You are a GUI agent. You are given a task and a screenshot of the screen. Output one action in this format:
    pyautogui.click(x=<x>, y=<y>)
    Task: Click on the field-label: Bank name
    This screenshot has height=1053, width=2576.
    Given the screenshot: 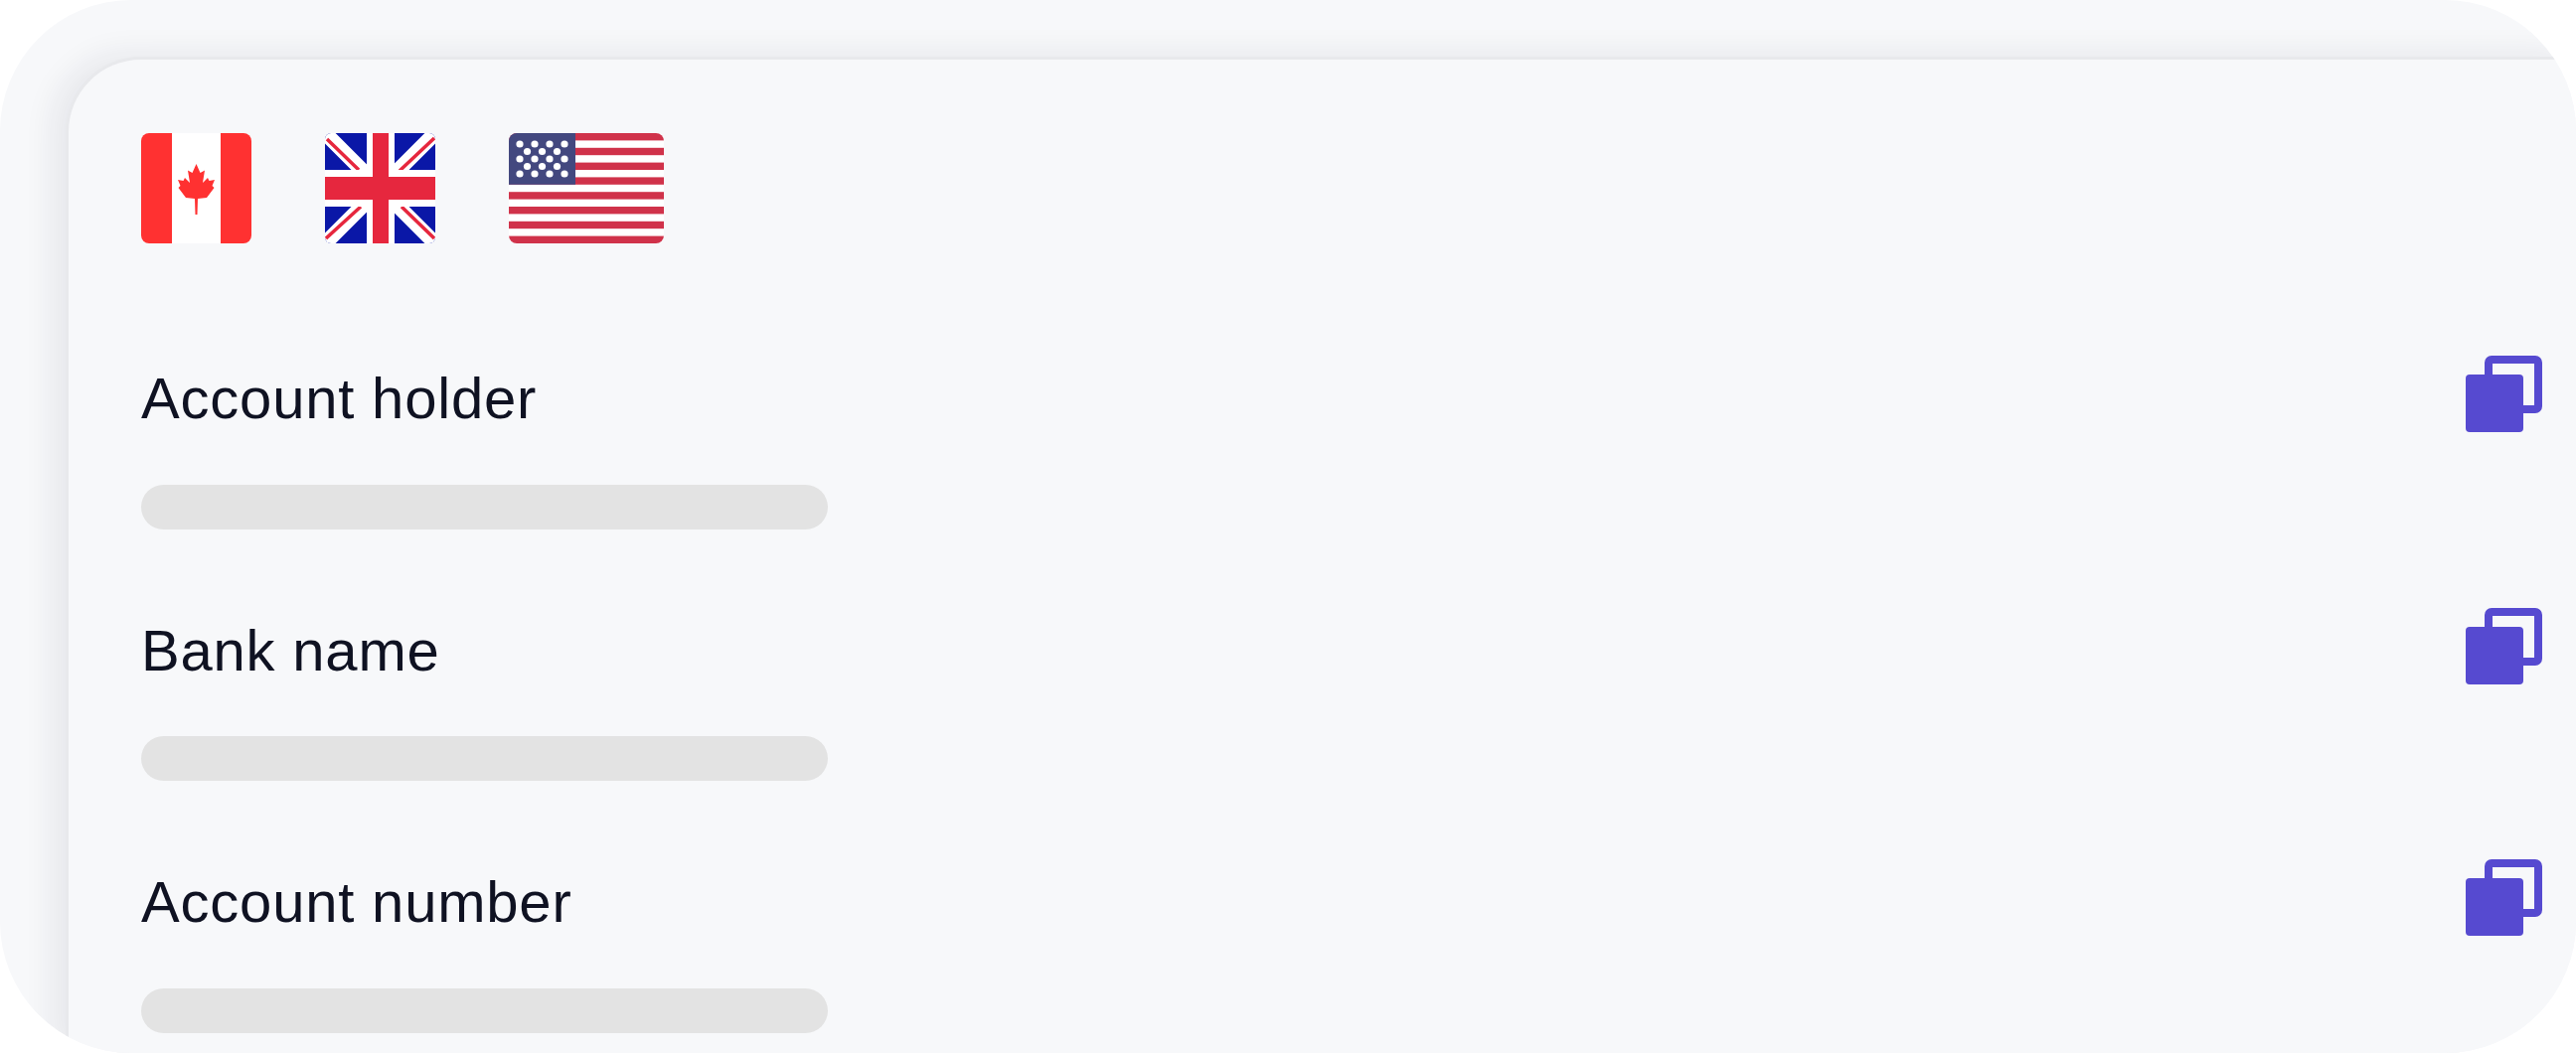 What is the action you would take?
    pyautogui.click(x=290, y=650)
    